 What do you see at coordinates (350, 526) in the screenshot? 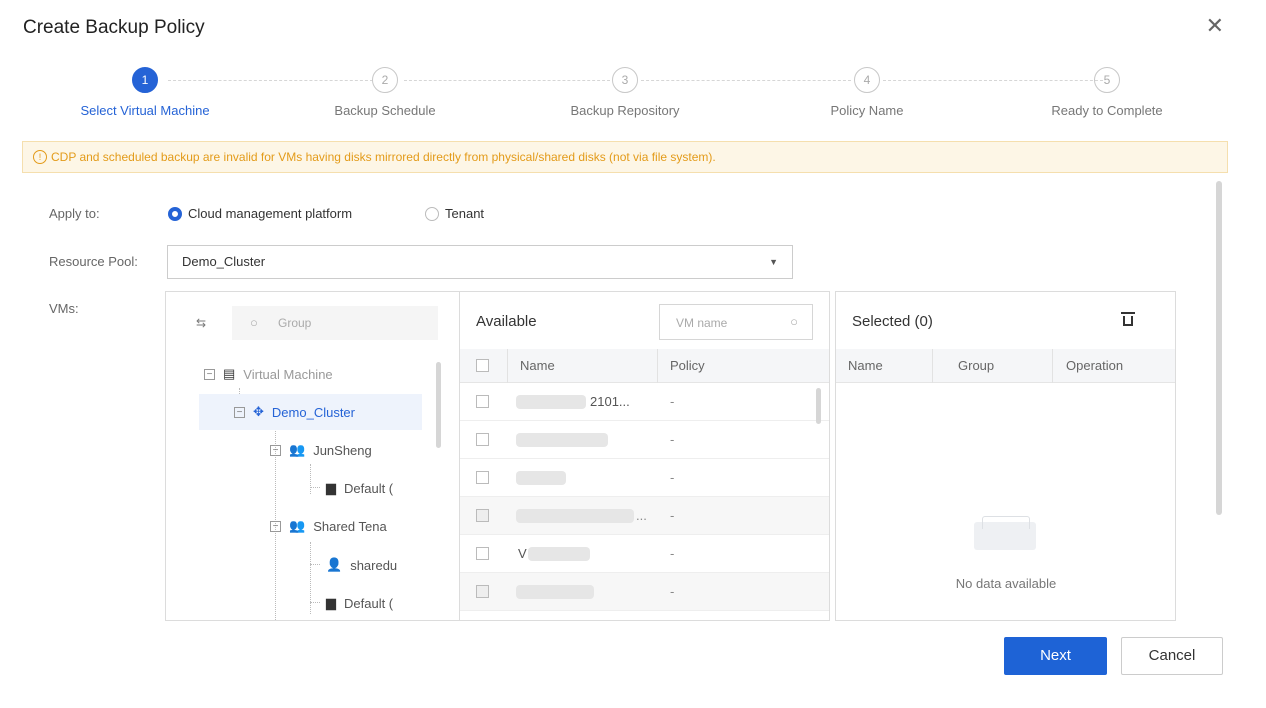
I see `tree-node-label: Shared Tena` at bounding box center [350, 526].